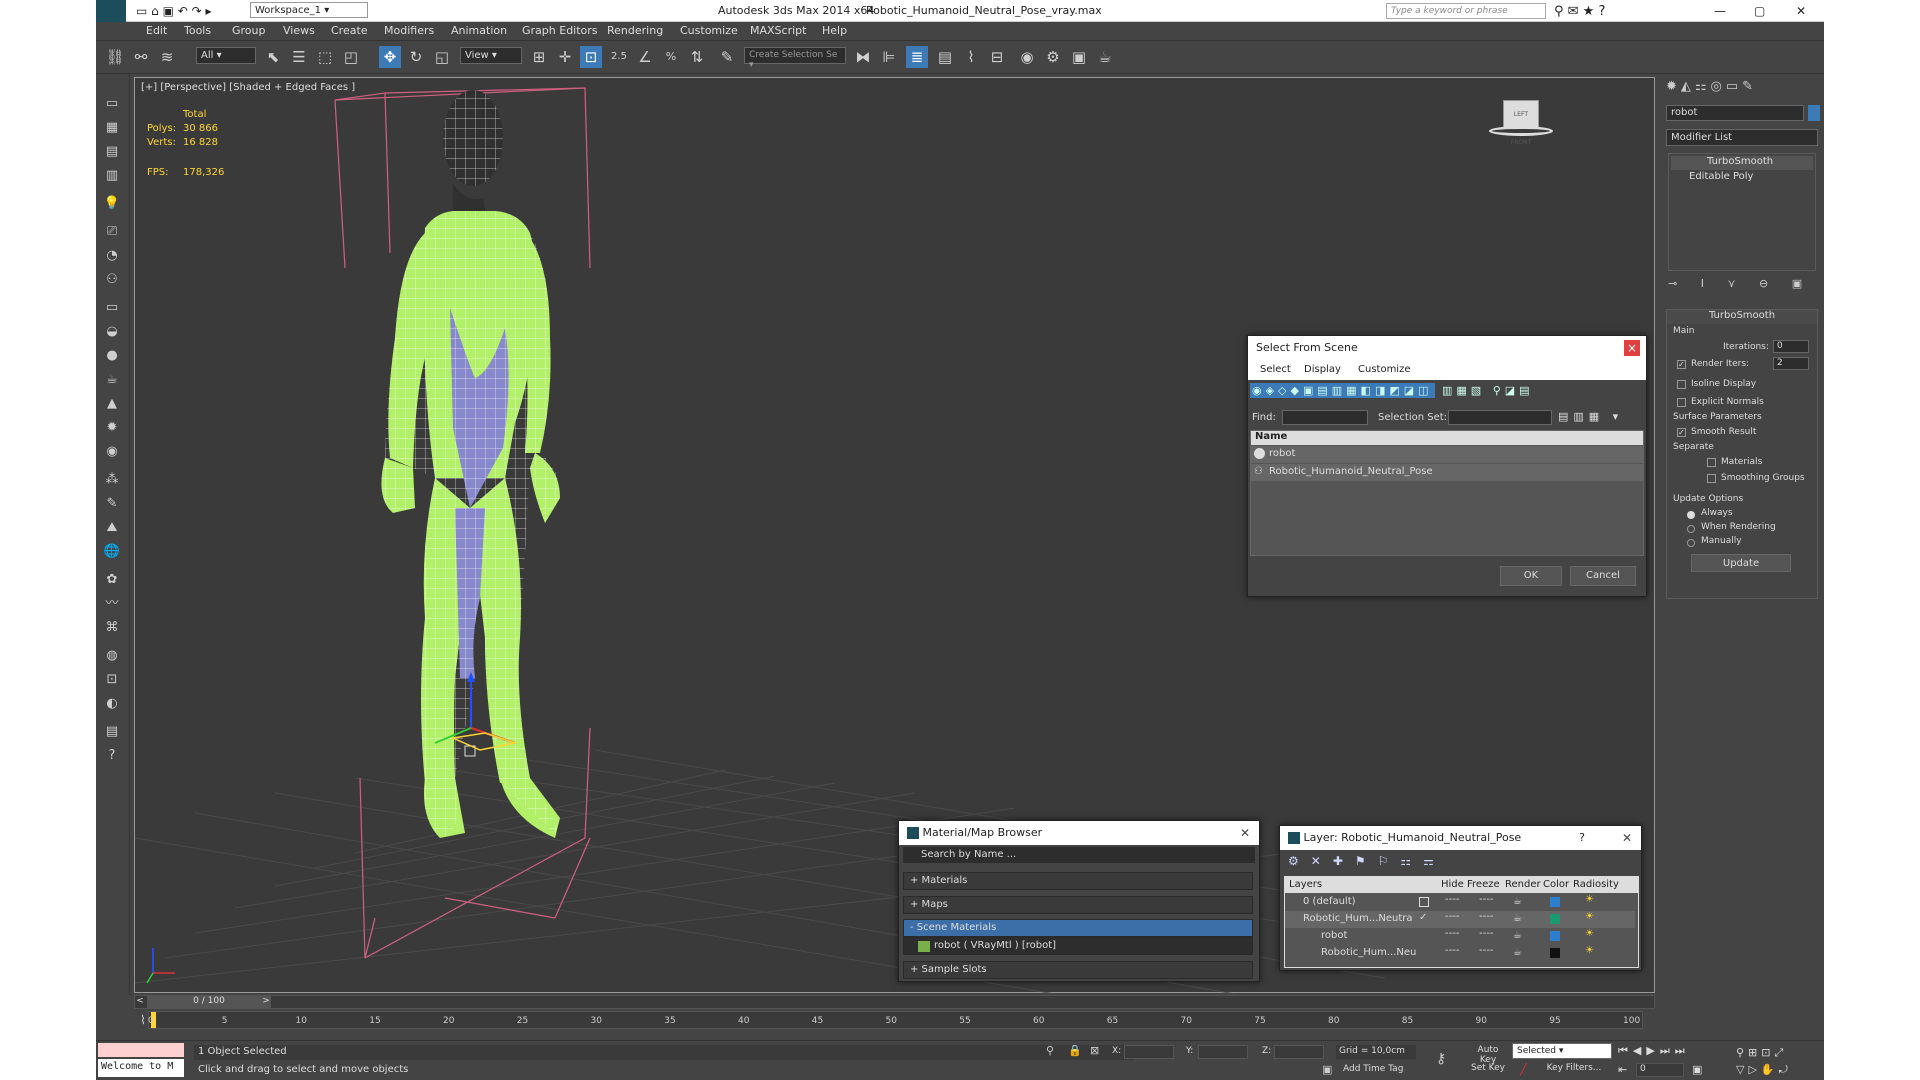 This screenshot has width=1920, height=1080. Describe the element at coordinates (112, 152) in the screenshot. I see `viewport-icon-3: ▤` at that location.